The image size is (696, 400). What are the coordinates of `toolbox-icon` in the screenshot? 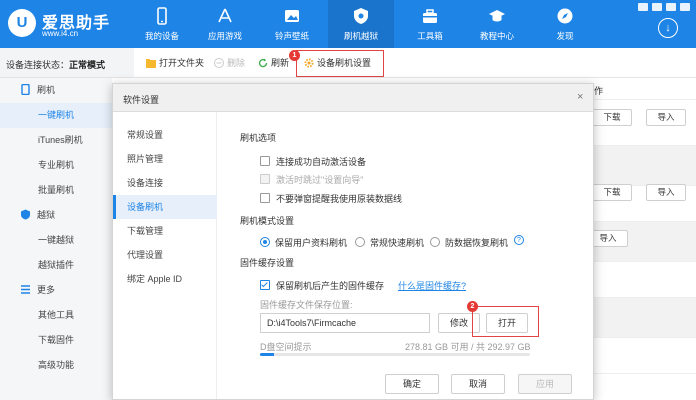 It's located at (430, 16).